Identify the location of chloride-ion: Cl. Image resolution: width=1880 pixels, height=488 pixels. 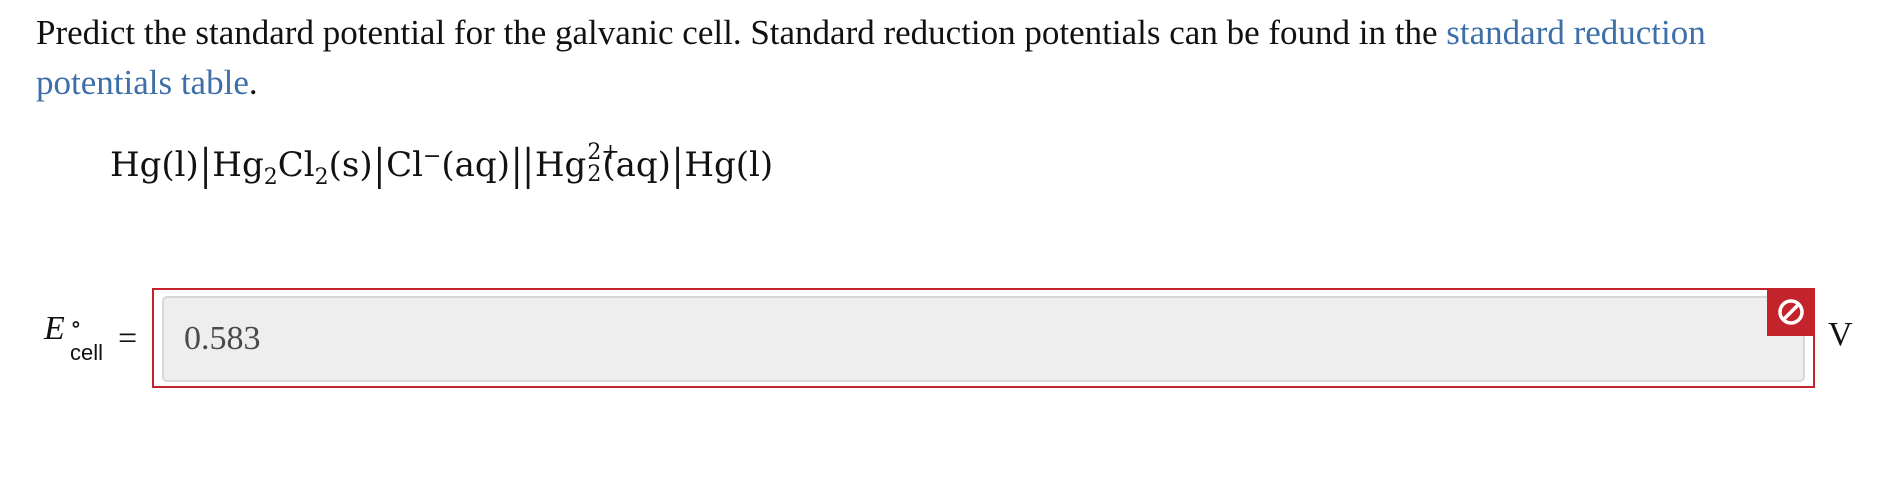
(404, 165).